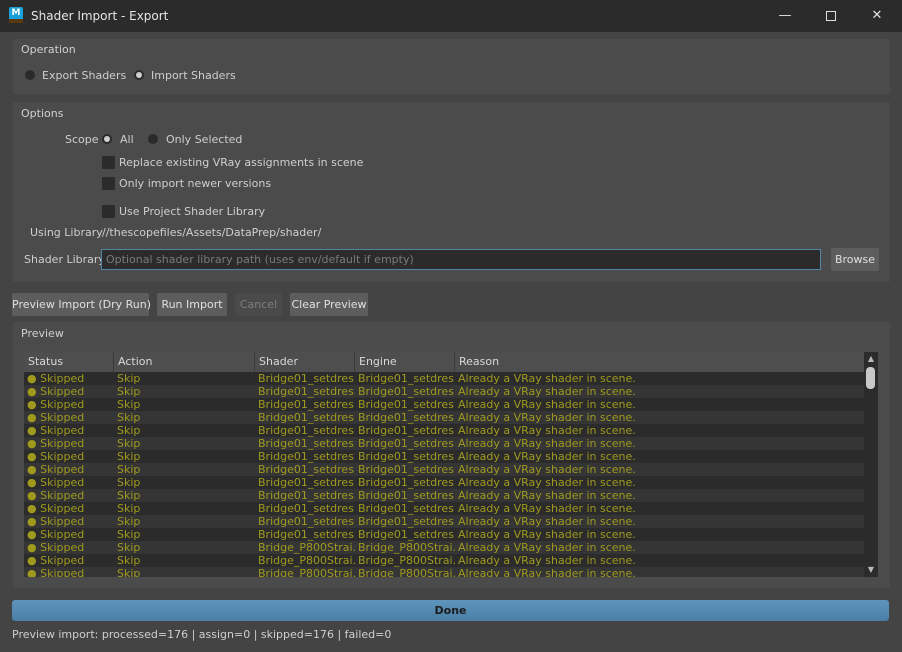 The image size is (902, 652). What do you see at coordinates (204, 139) in the screenshot?
I see `scope-only-selected-label: Only Selected` at bounding box center [204, 139].